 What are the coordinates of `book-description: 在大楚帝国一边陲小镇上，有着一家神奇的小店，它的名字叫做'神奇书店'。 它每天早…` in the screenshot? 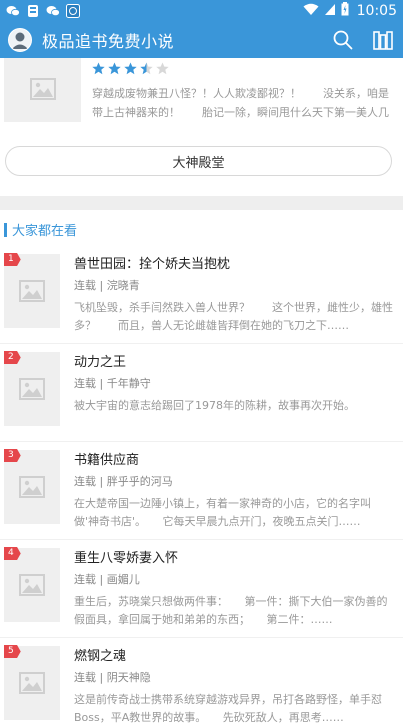 It's located at (222, 512).